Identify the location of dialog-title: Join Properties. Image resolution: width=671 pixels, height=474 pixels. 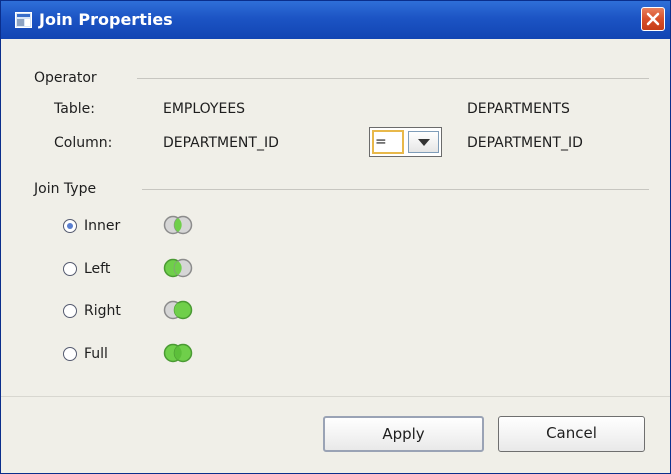
(106, 19).